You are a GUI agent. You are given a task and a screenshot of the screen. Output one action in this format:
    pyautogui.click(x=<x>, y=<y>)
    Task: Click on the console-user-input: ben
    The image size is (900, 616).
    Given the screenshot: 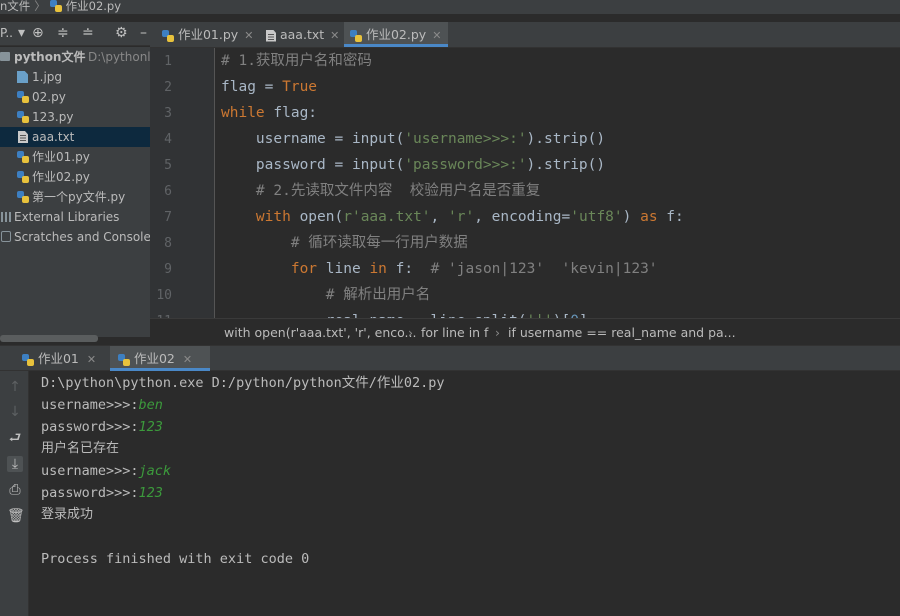 What is the action you would take?
    pyautogui.click(x=150, y=405)
    